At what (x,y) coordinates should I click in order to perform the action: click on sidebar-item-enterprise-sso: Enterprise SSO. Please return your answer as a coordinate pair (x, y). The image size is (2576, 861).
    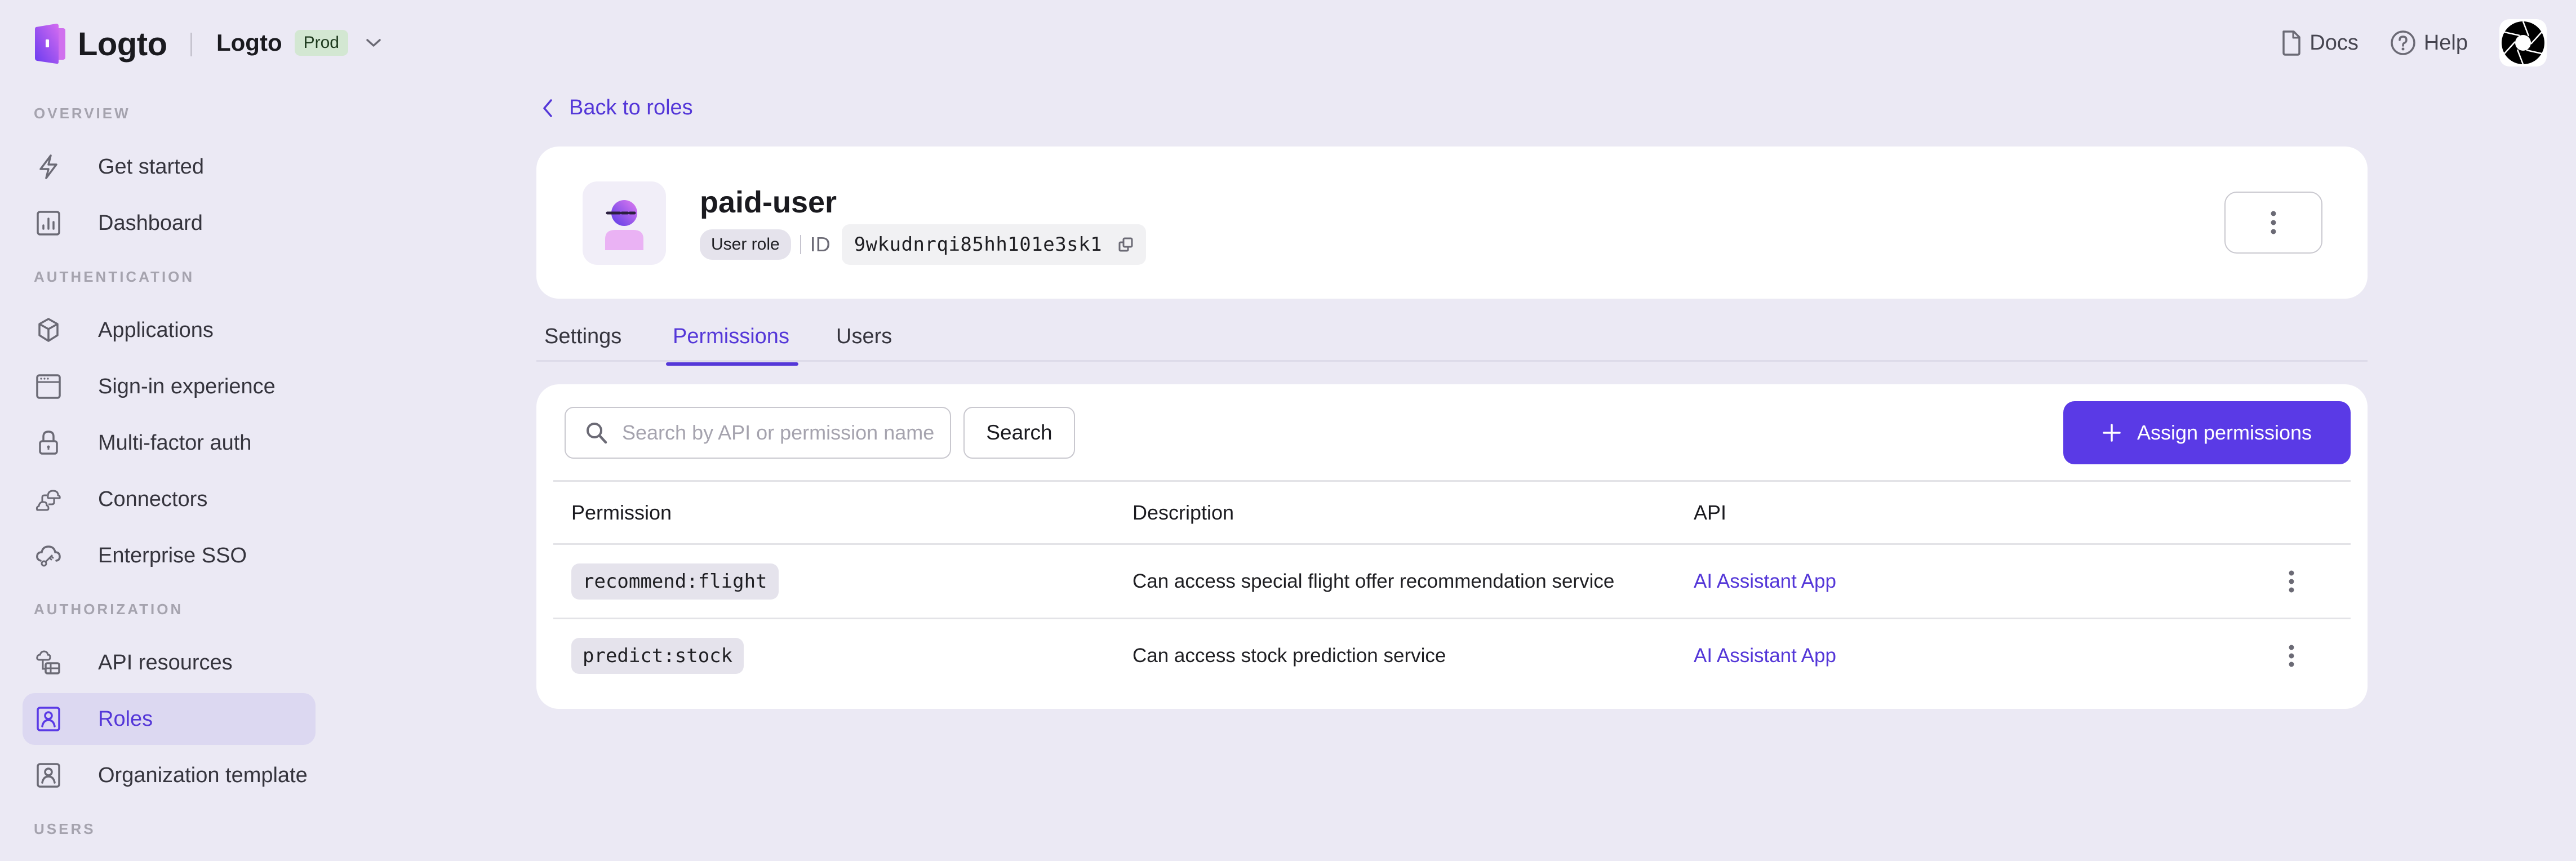
    Looking at the image, I should click on (170, 556).